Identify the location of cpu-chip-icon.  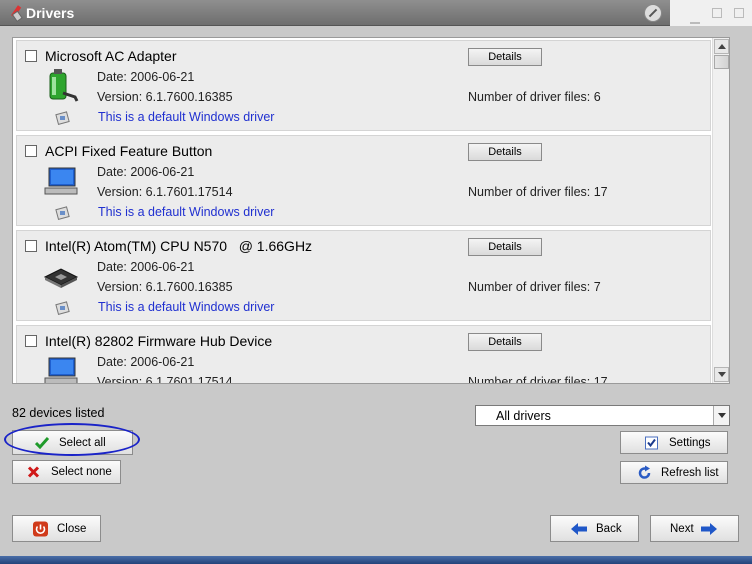
(61, 278).